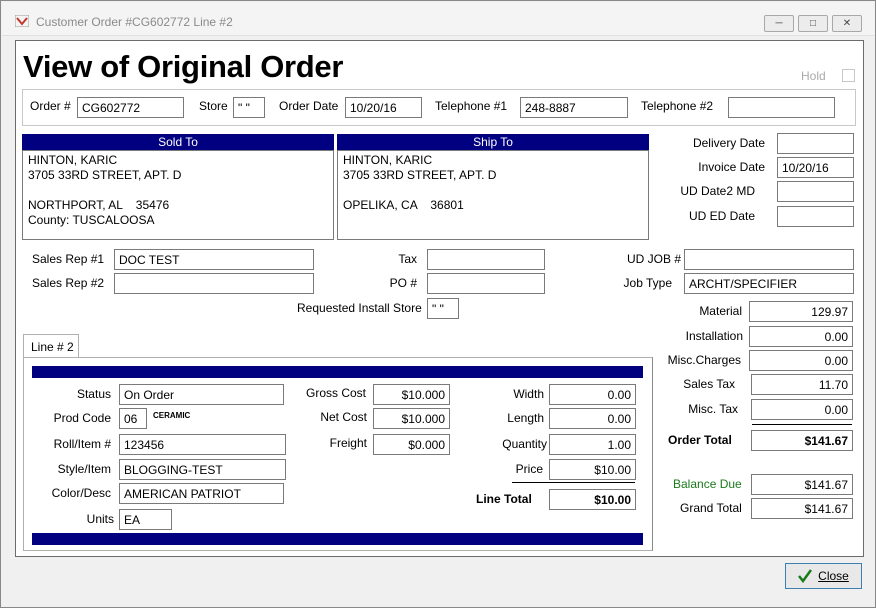  Describe the element at coordinates (802, 508) in the screenshot. I see `grand-total-field: $141.67` at that location.